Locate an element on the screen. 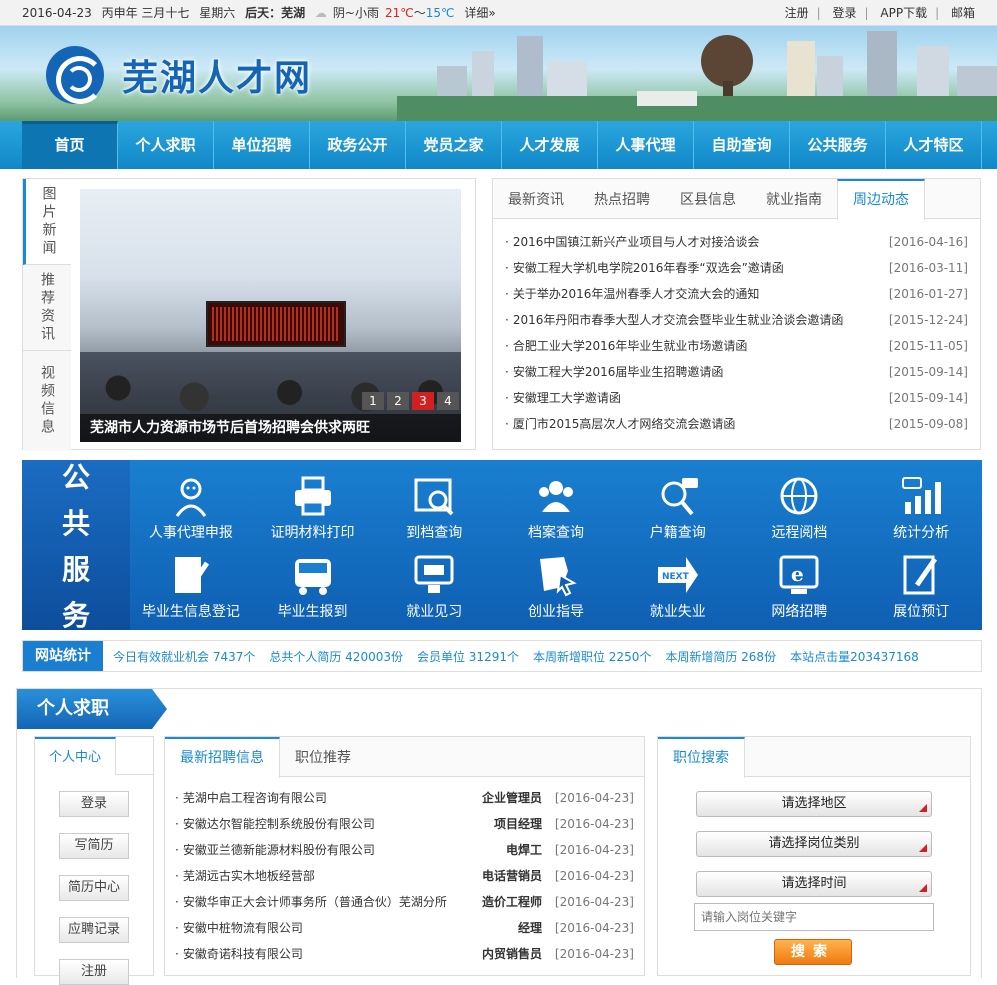 The height and width of the screenshot is (985, 997). company-name: 安徽达尔智能控制系统股份有限公司 is located at coordinates (318, 824).